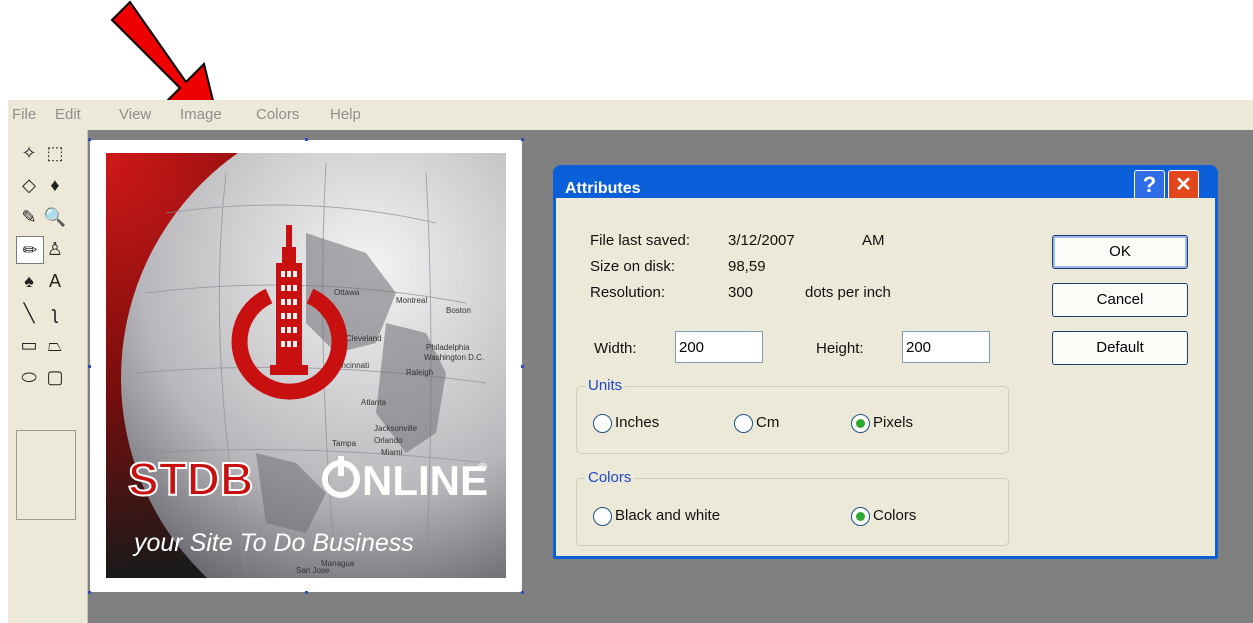 This screenshot has height=623, width=1253. Describe the element at coordinates (1120, 252) in the screenshot. I see `ok-button: OK` at that location.